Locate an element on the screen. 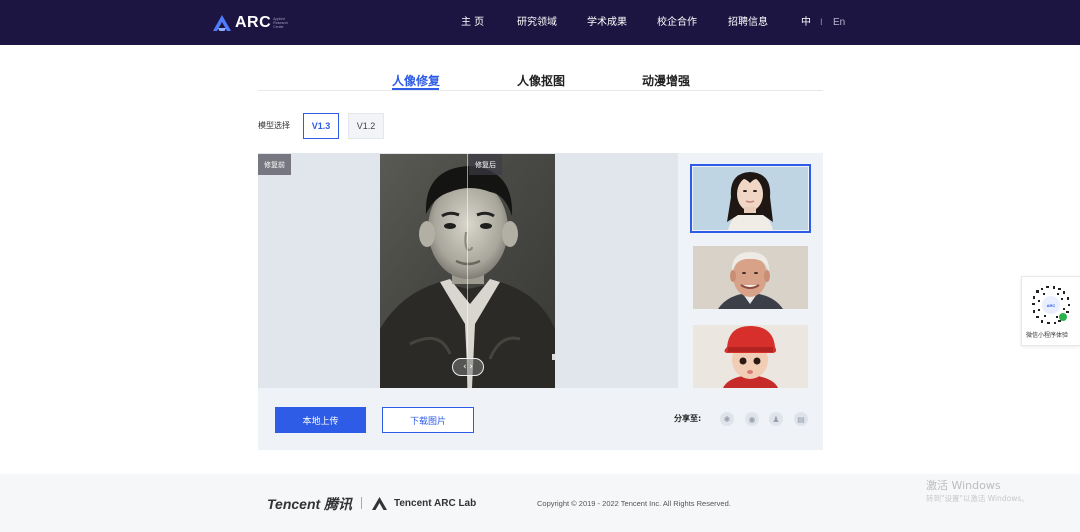 The image size is (1080, 532). lang-english: En is located at coordinates (839, 23).